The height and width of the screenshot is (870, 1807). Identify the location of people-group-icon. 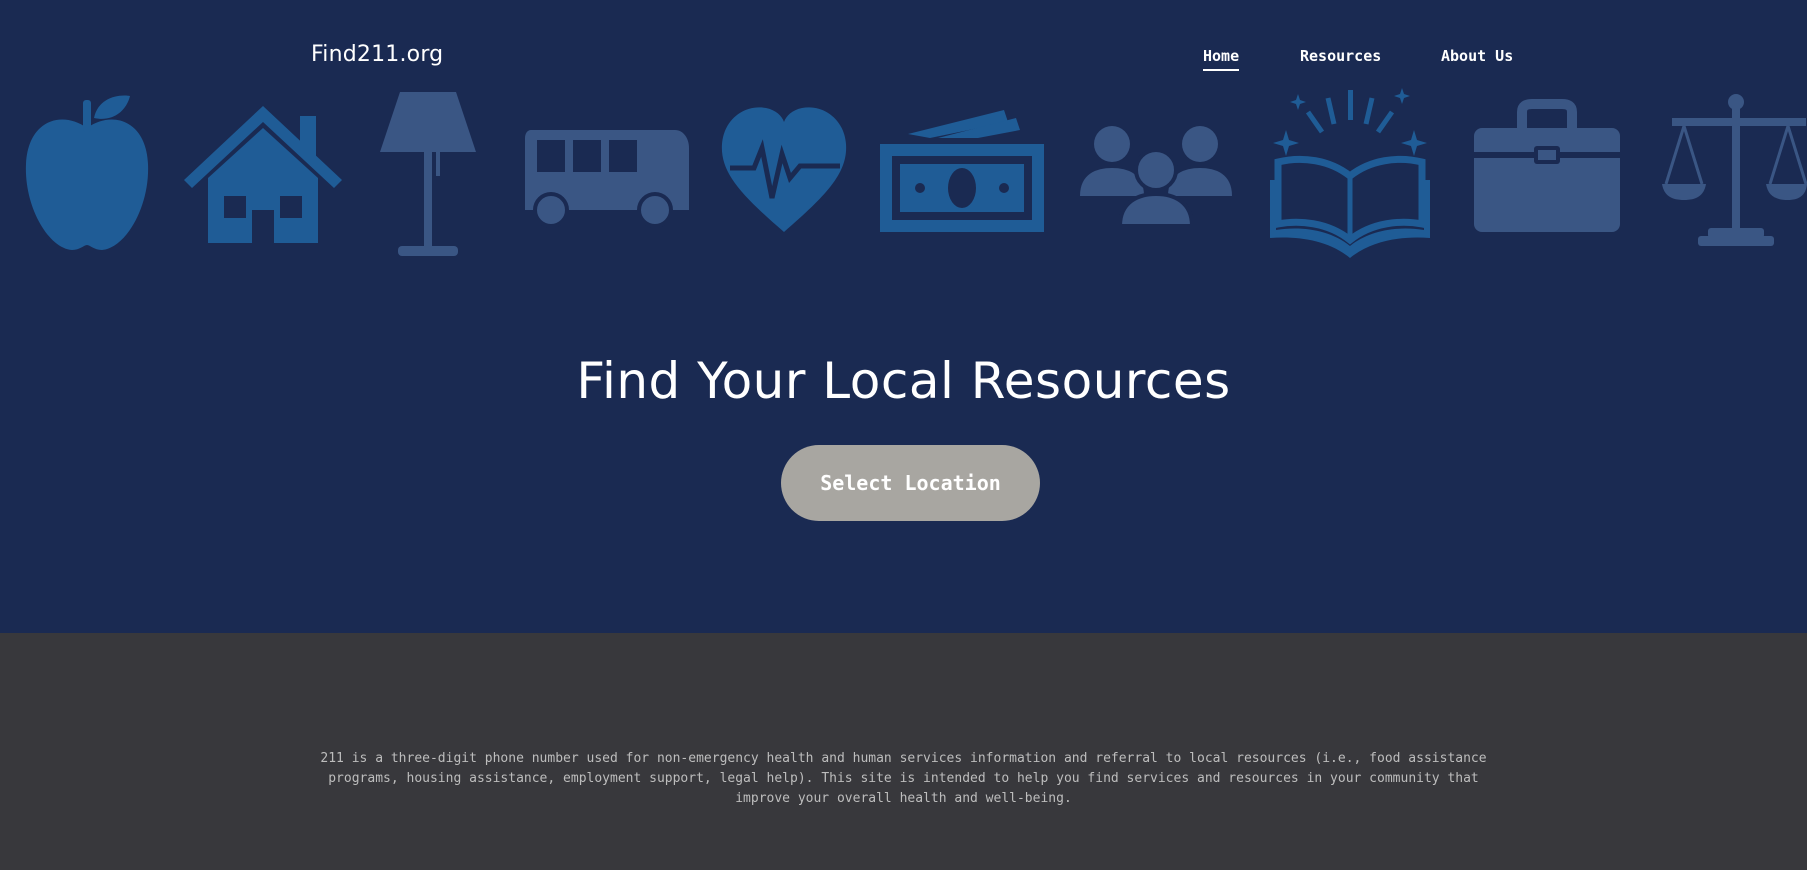
(1156, 178).